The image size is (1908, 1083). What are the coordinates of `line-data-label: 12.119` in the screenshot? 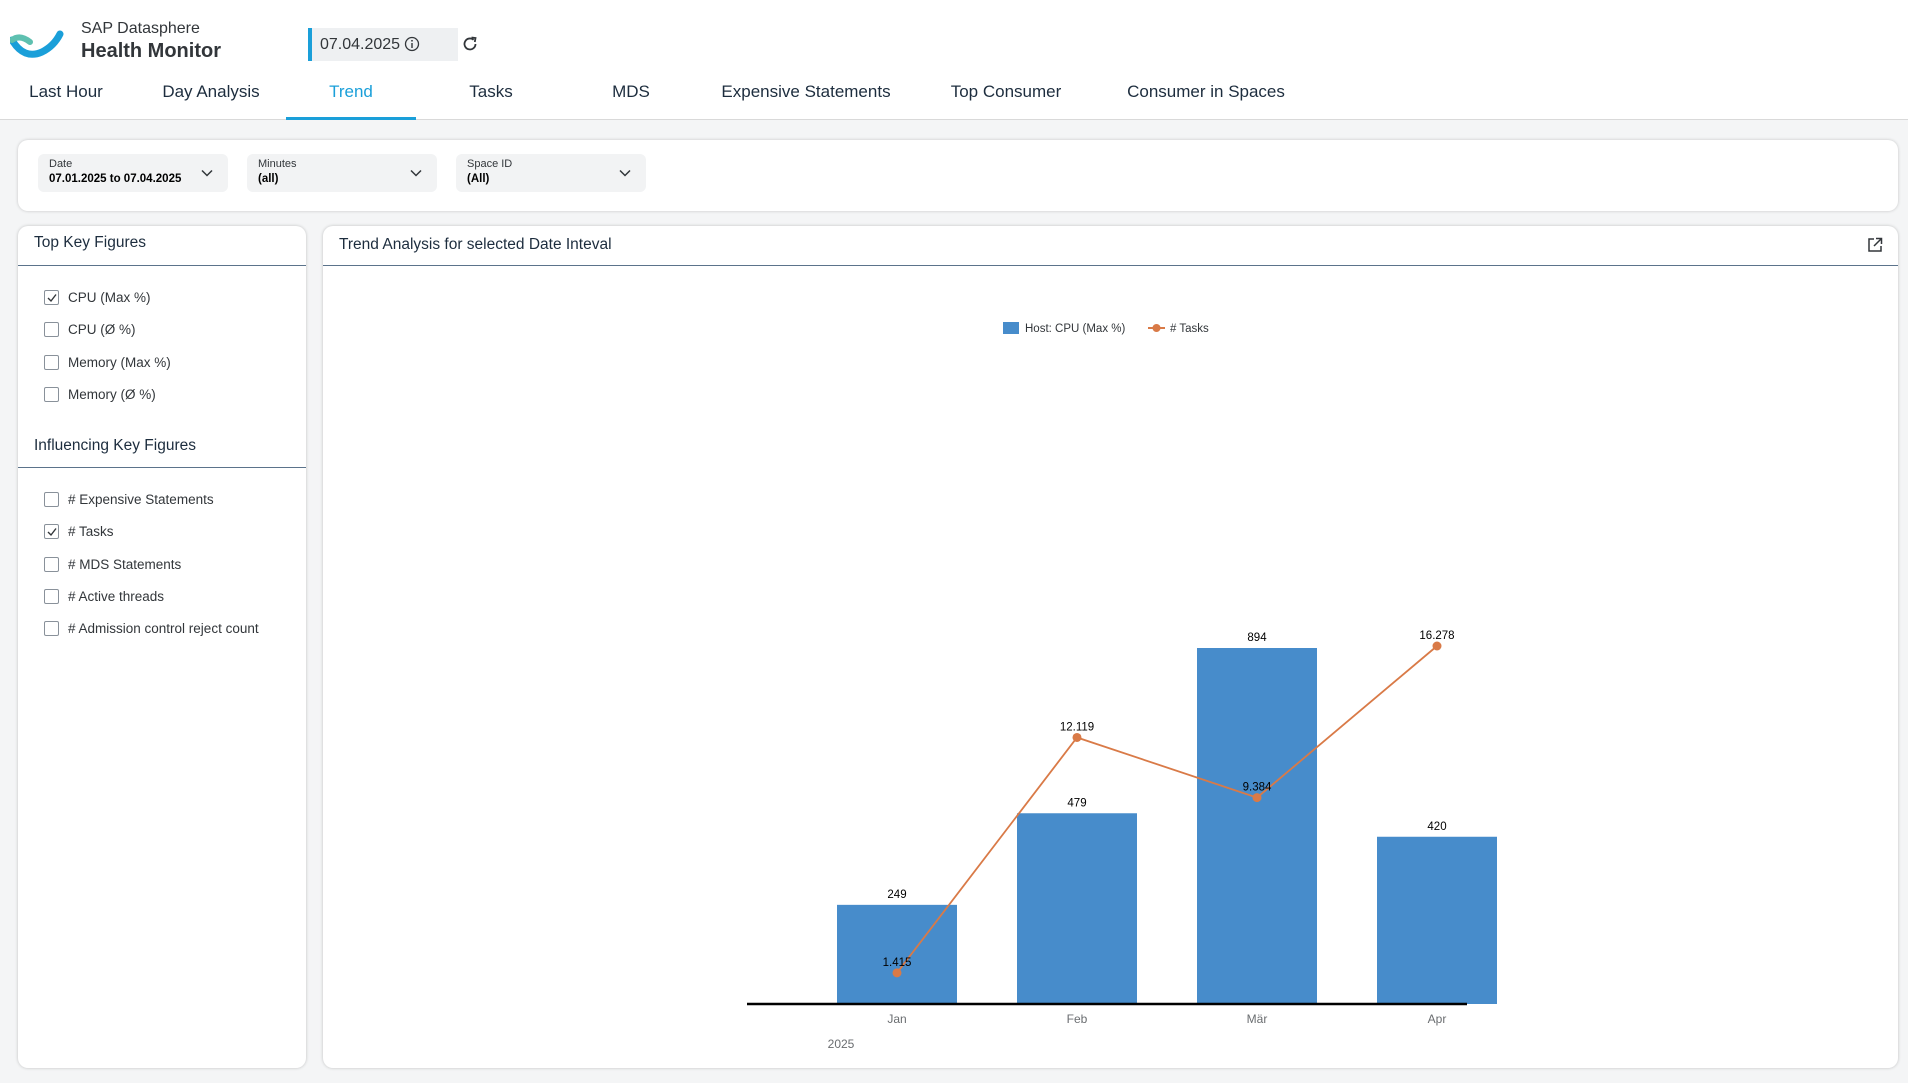 It's located at (1077, 727).